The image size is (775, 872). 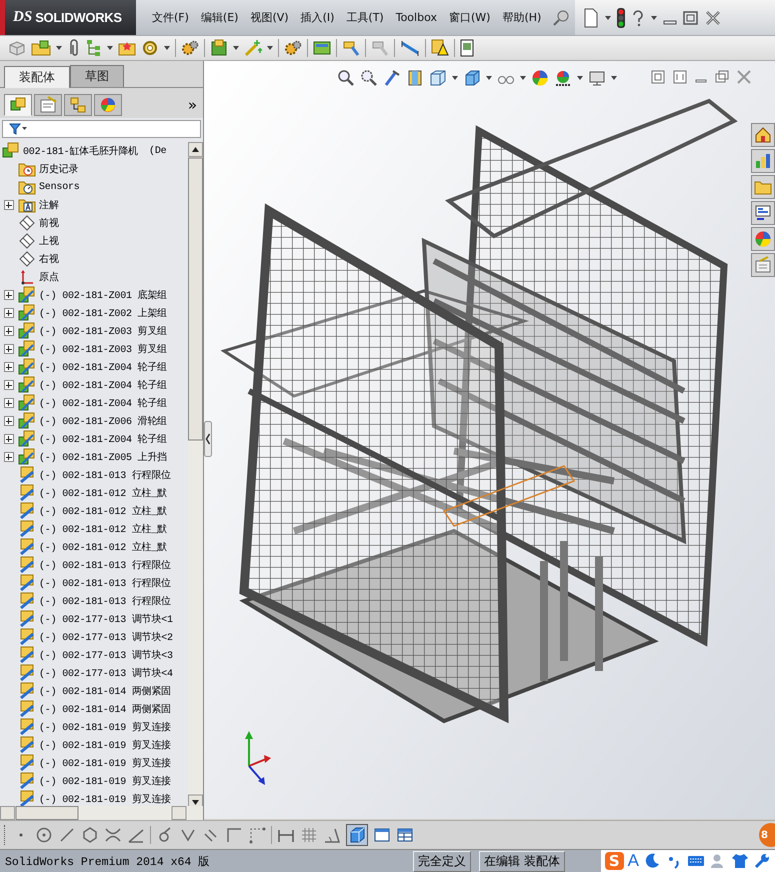 What do you see at coordinates (22, 17) in the screenshot?
I see `logo-mark: DS` at bounding box center [22, 17].